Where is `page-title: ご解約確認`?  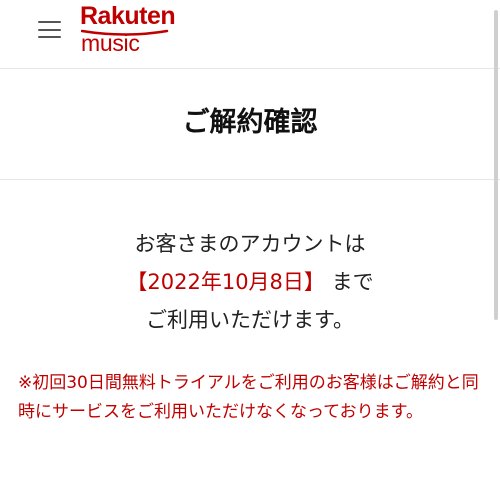
page-title: ご解約確認 is located at coordinates (250, 122).